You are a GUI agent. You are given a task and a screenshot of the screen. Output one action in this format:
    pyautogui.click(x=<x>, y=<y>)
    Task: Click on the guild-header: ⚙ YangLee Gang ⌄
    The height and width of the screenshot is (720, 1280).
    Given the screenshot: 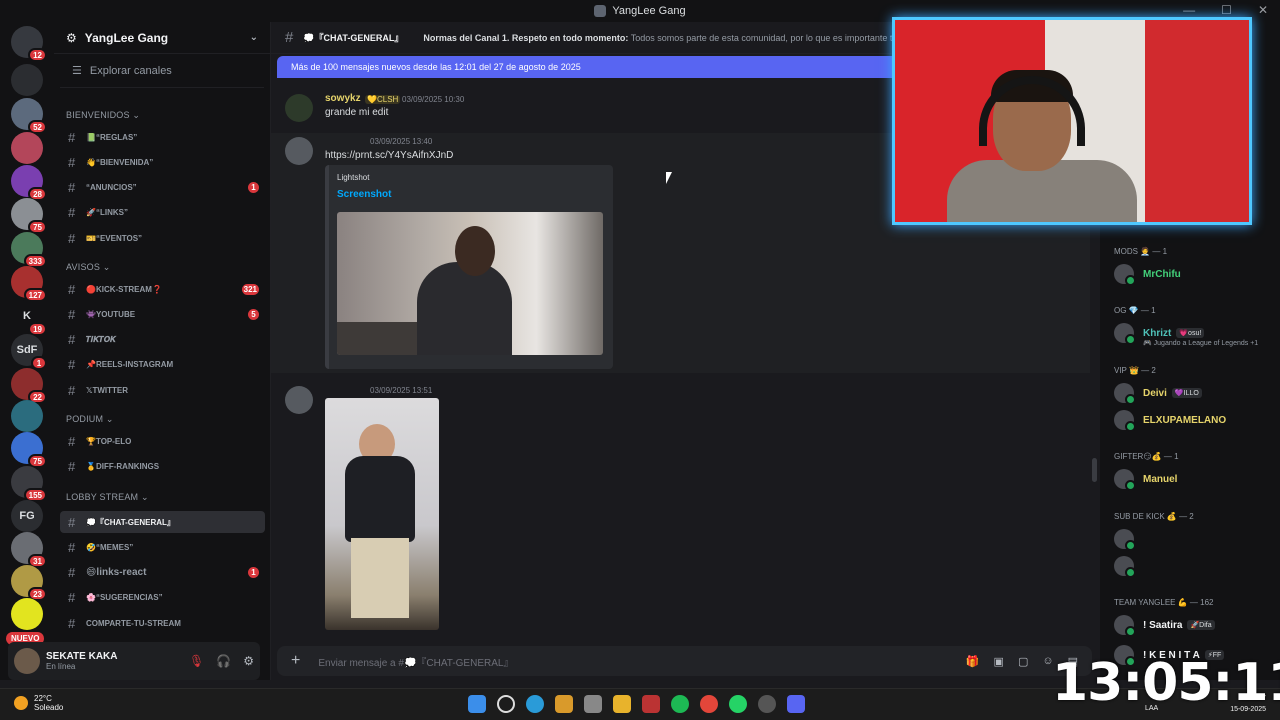 What is the action you would take?
    pyautogui.click(x=162, y=38)
    